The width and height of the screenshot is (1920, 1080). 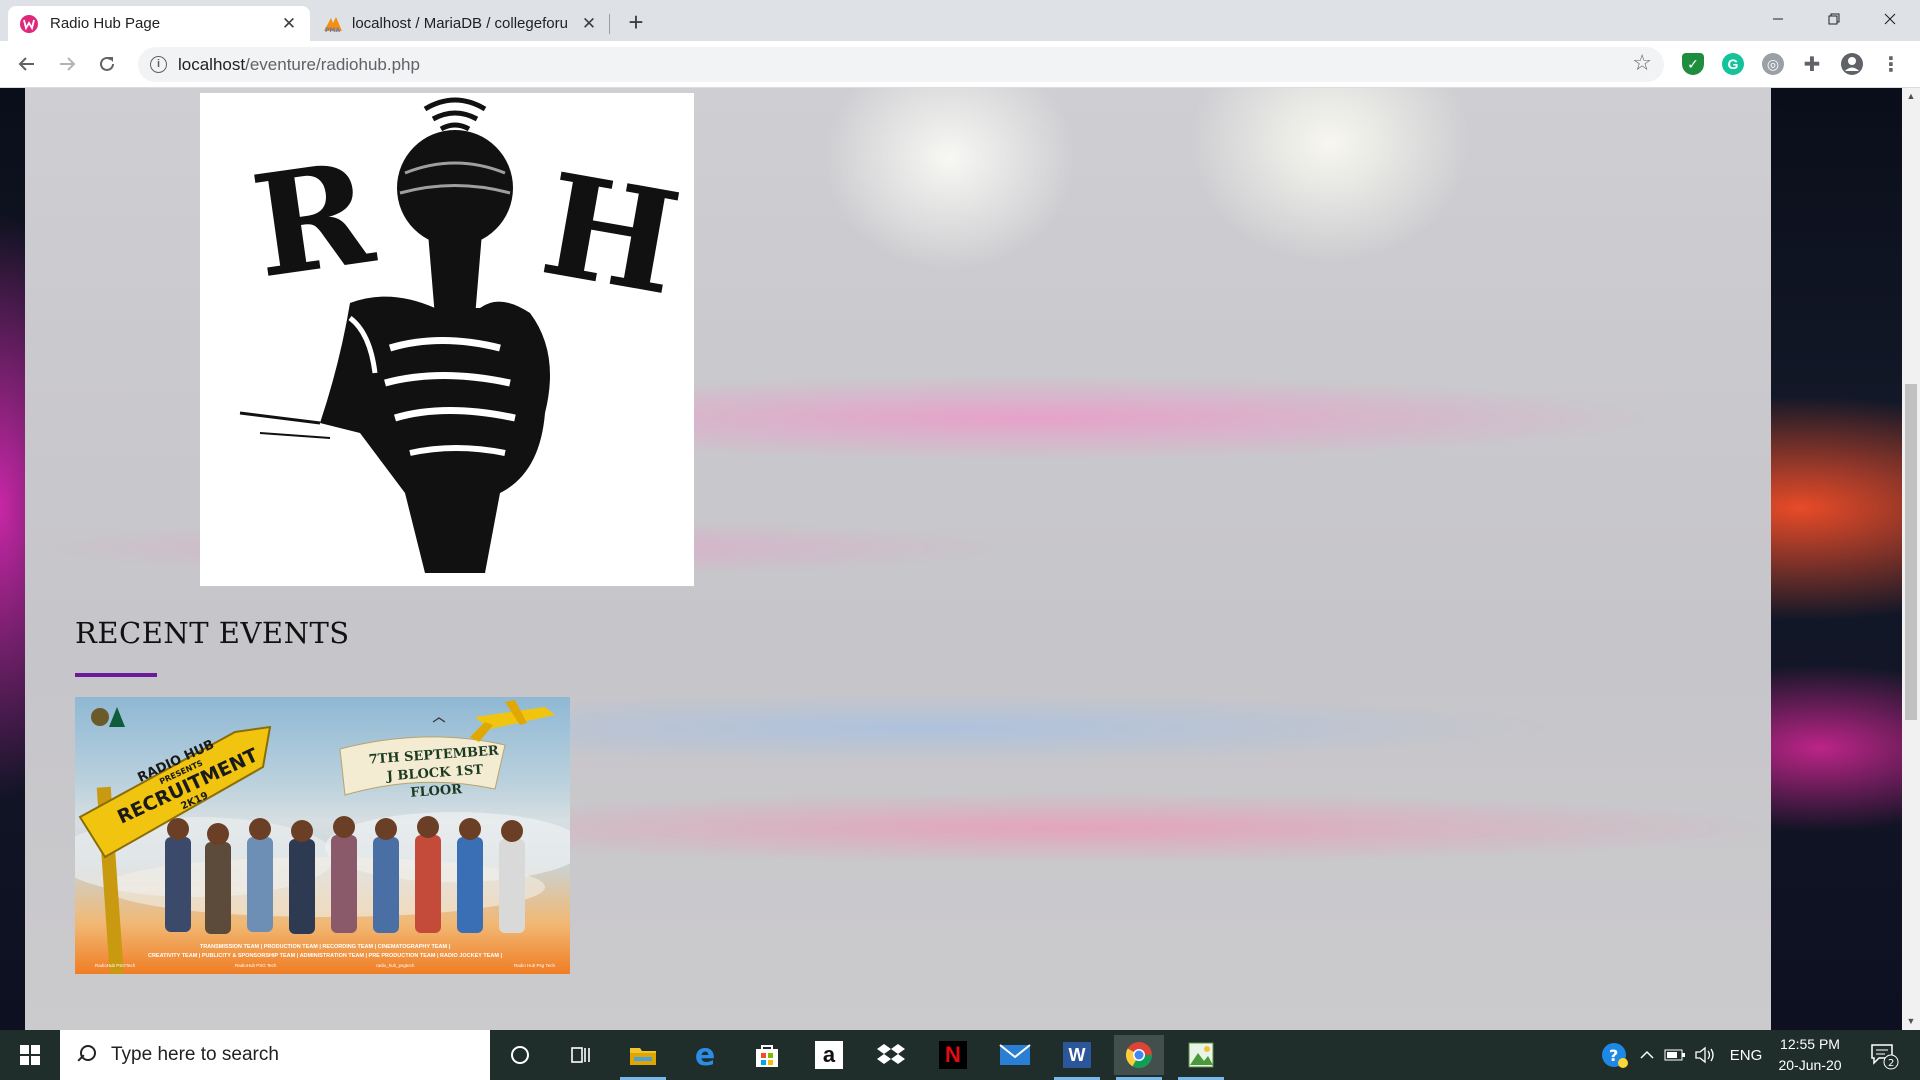 What do you see at coordinates (1705, 1055) in the screenshot?
I see `volume-icon` at bounding box center [1705, 1055].